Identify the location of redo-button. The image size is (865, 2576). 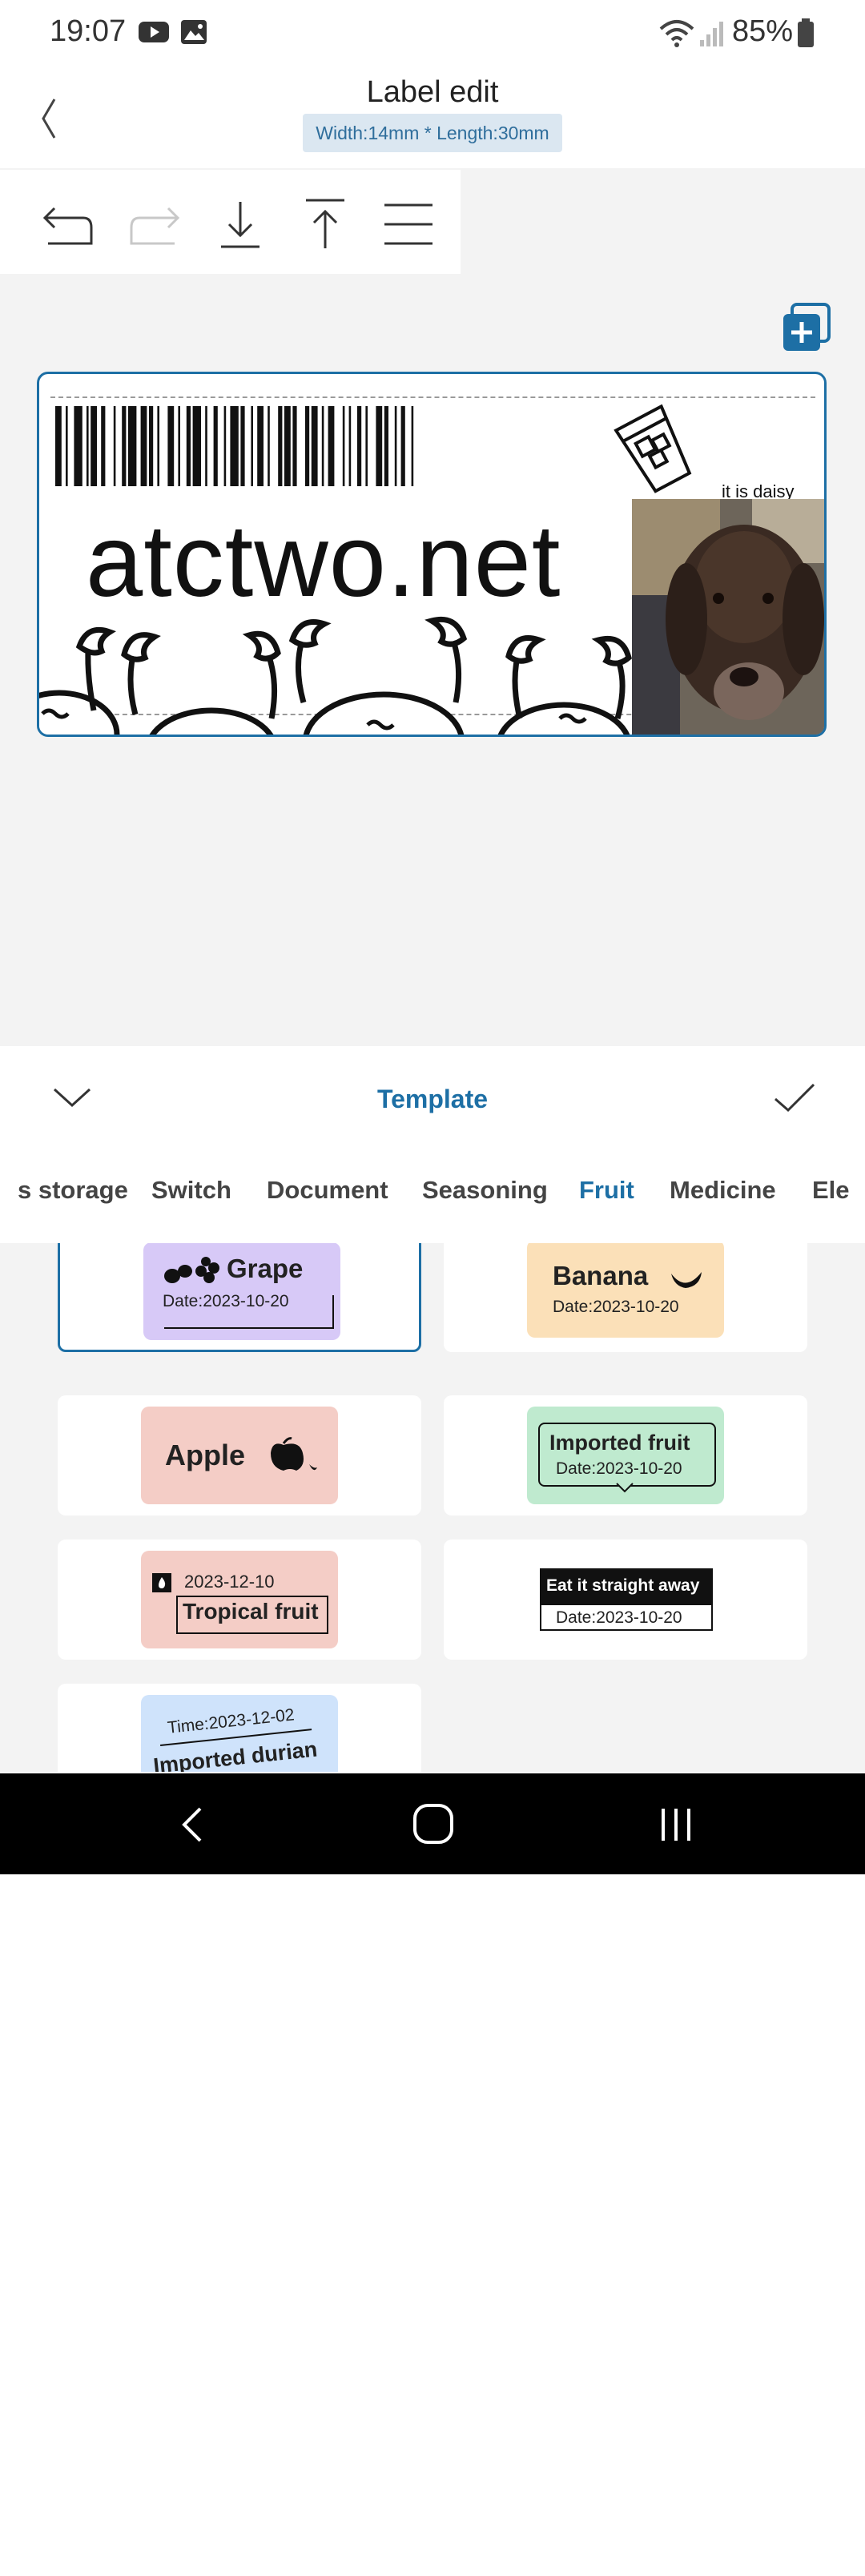
(154, 223).